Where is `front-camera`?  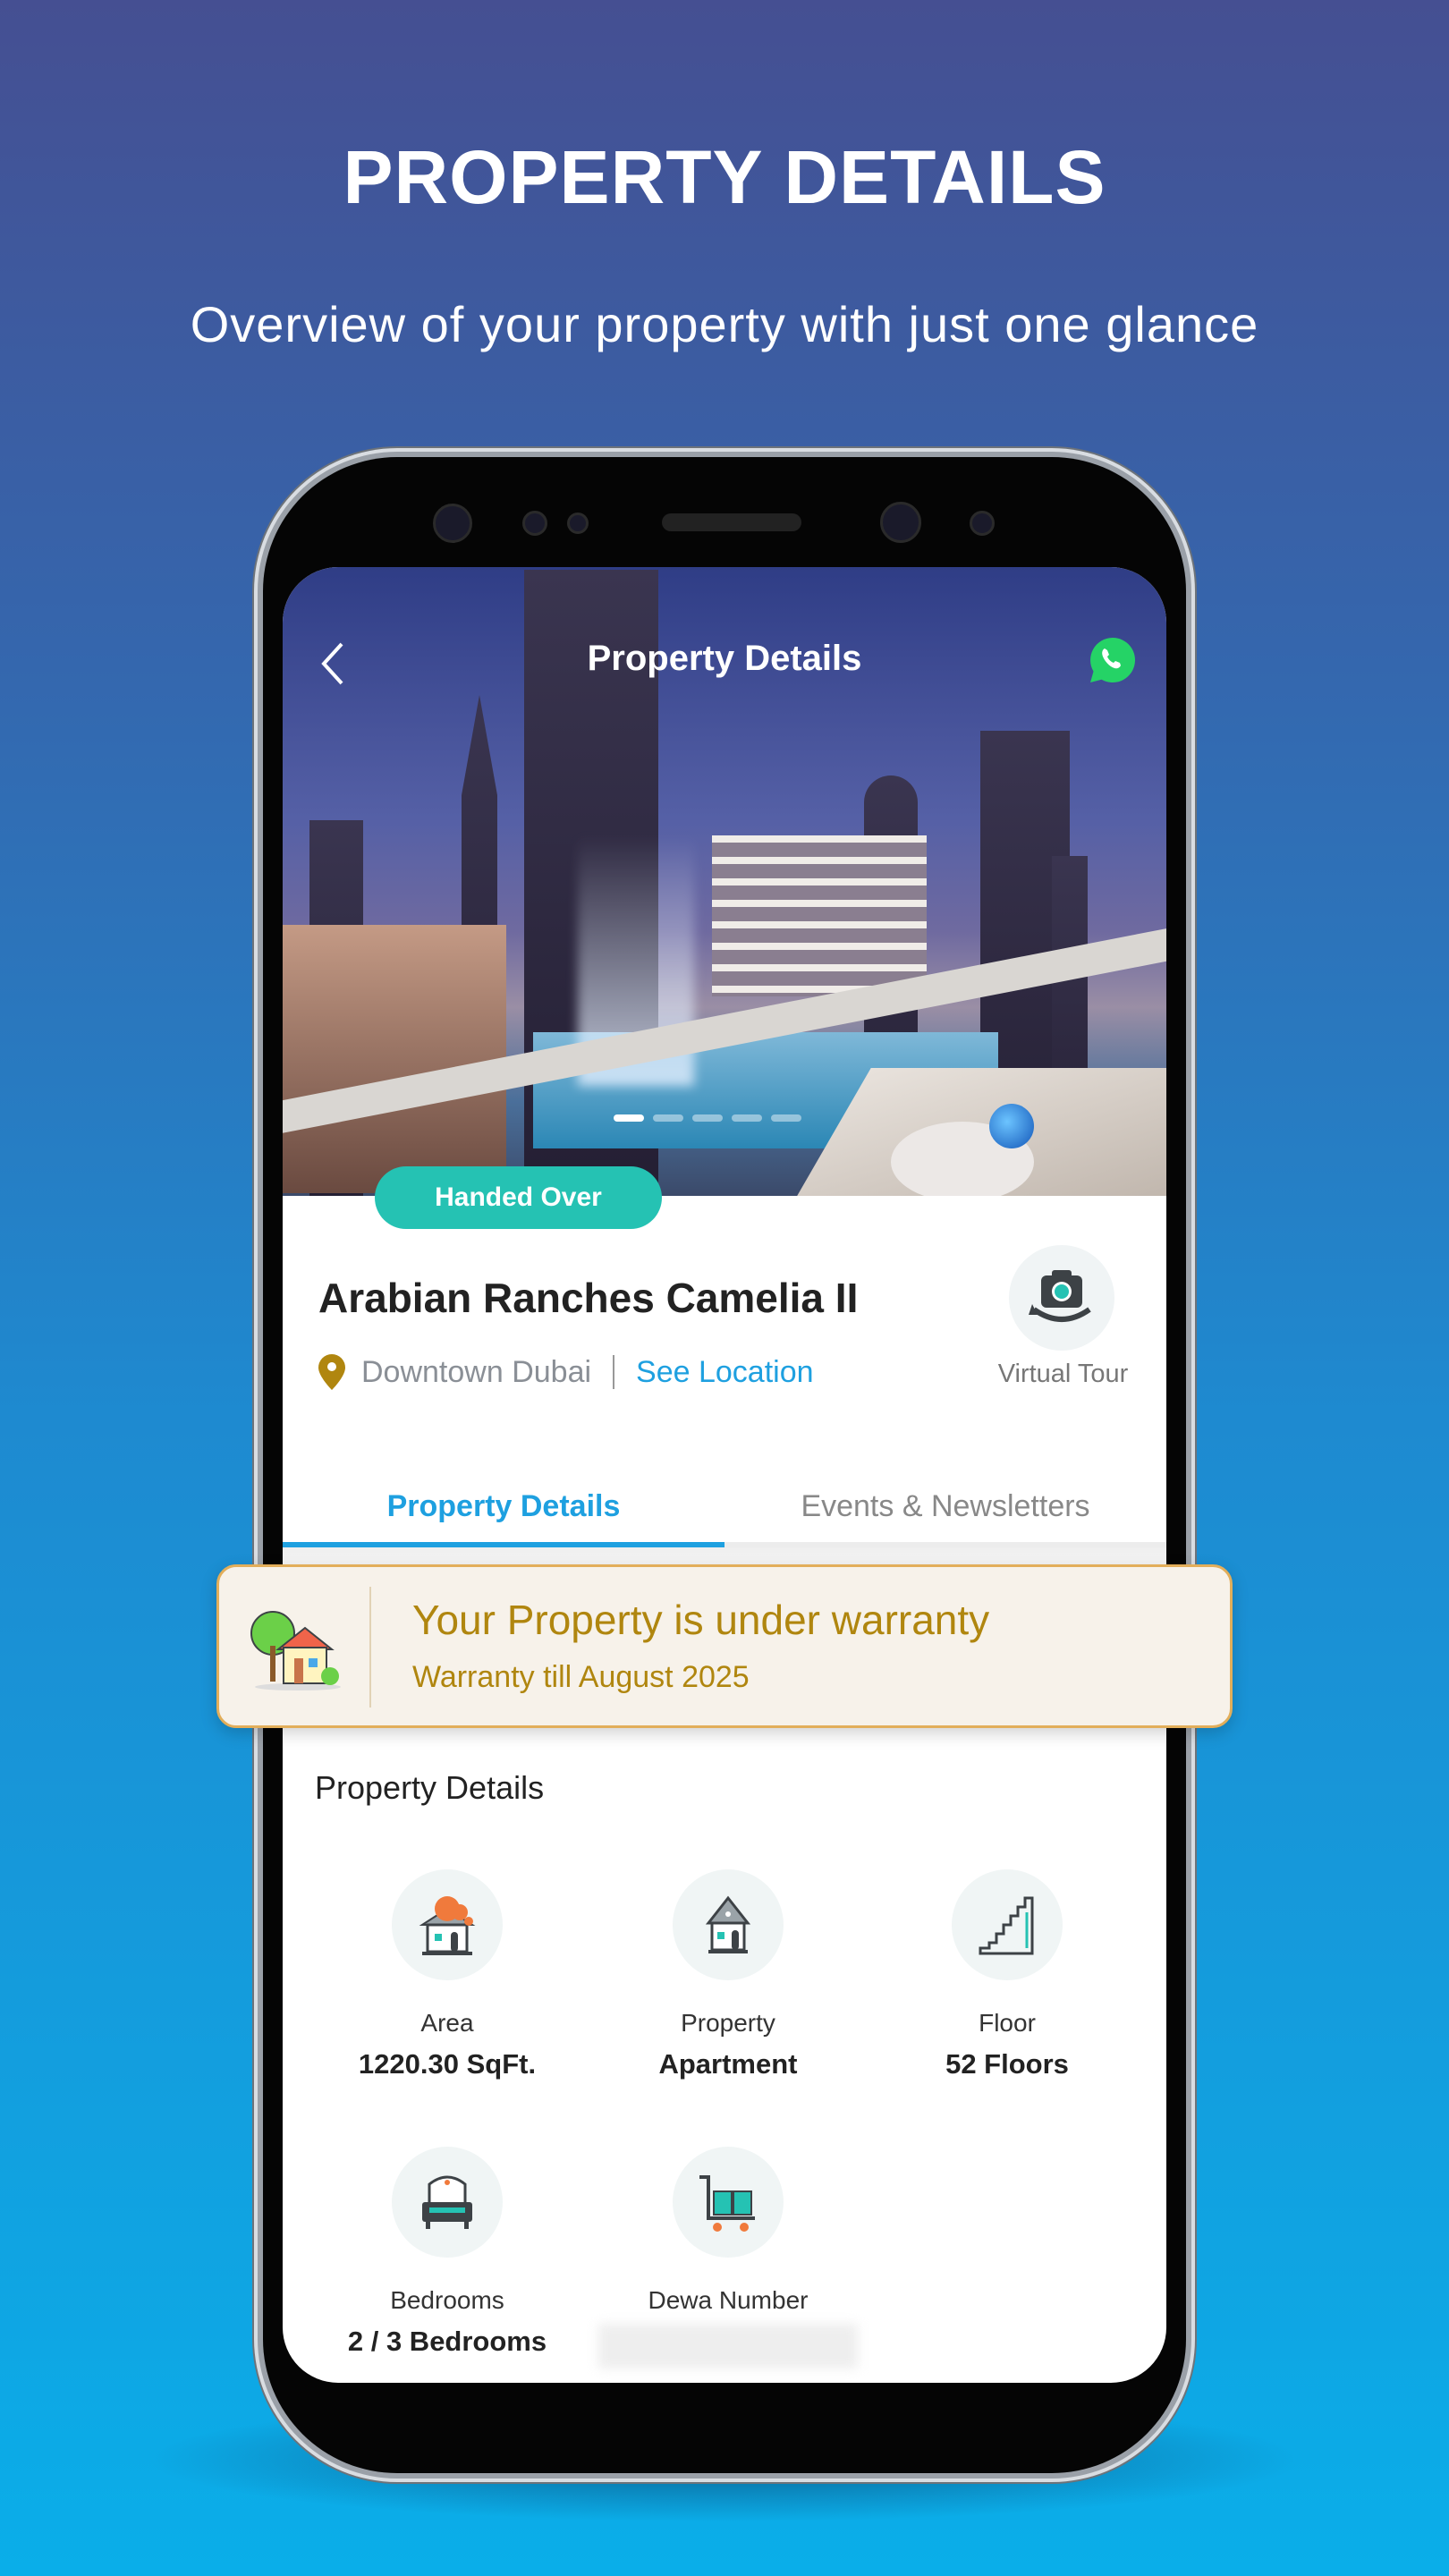
front-camera is located at coordinates (900, 522).